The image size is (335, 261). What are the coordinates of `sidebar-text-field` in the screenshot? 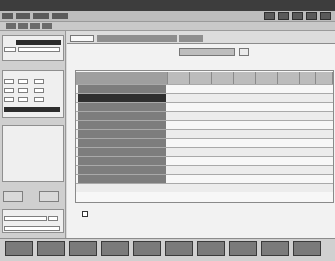 It's located at (32, 228).